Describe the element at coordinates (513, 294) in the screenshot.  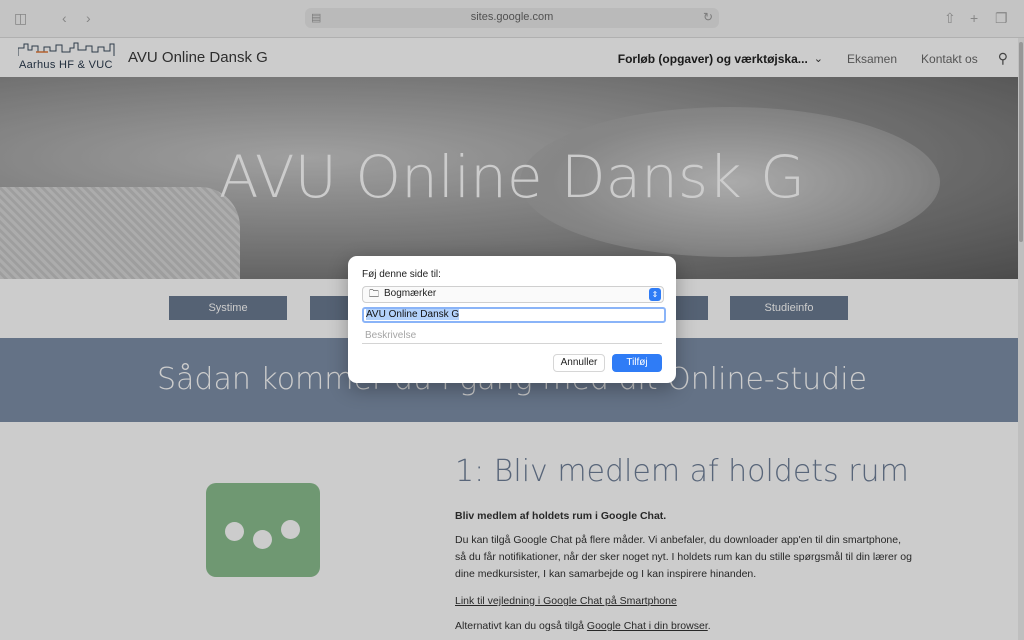
I see `folder-select: 🗀 Bogmærker ⇕` at that location.